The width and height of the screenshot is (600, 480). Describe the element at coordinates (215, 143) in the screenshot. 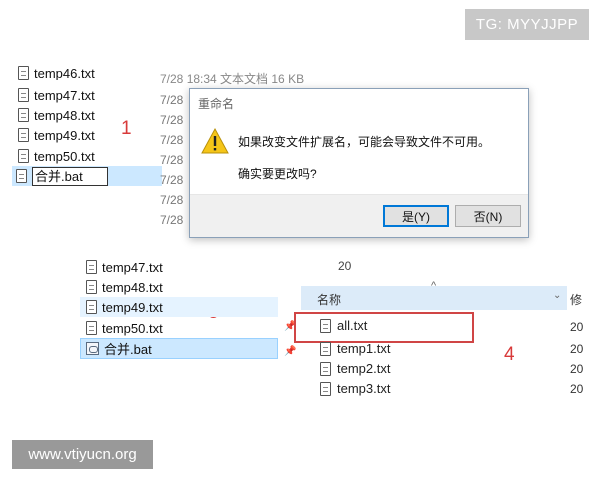

I see `warning-icon` at that location.